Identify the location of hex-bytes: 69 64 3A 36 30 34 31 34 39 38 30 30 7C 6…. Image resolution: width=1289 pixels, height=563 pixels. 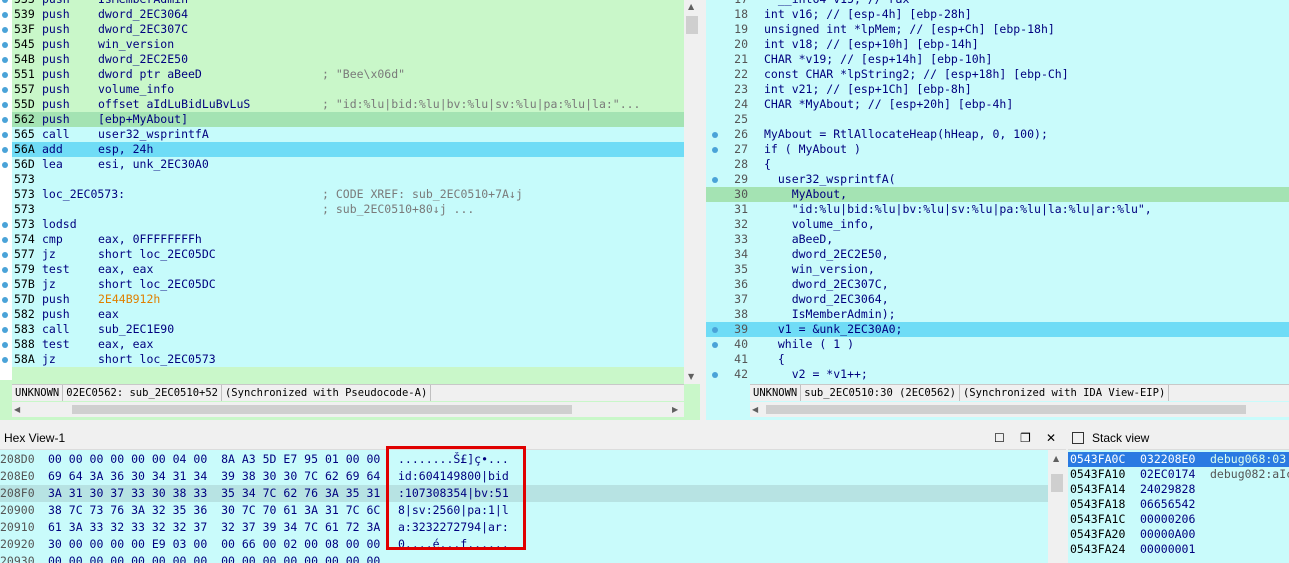
(214, 476).